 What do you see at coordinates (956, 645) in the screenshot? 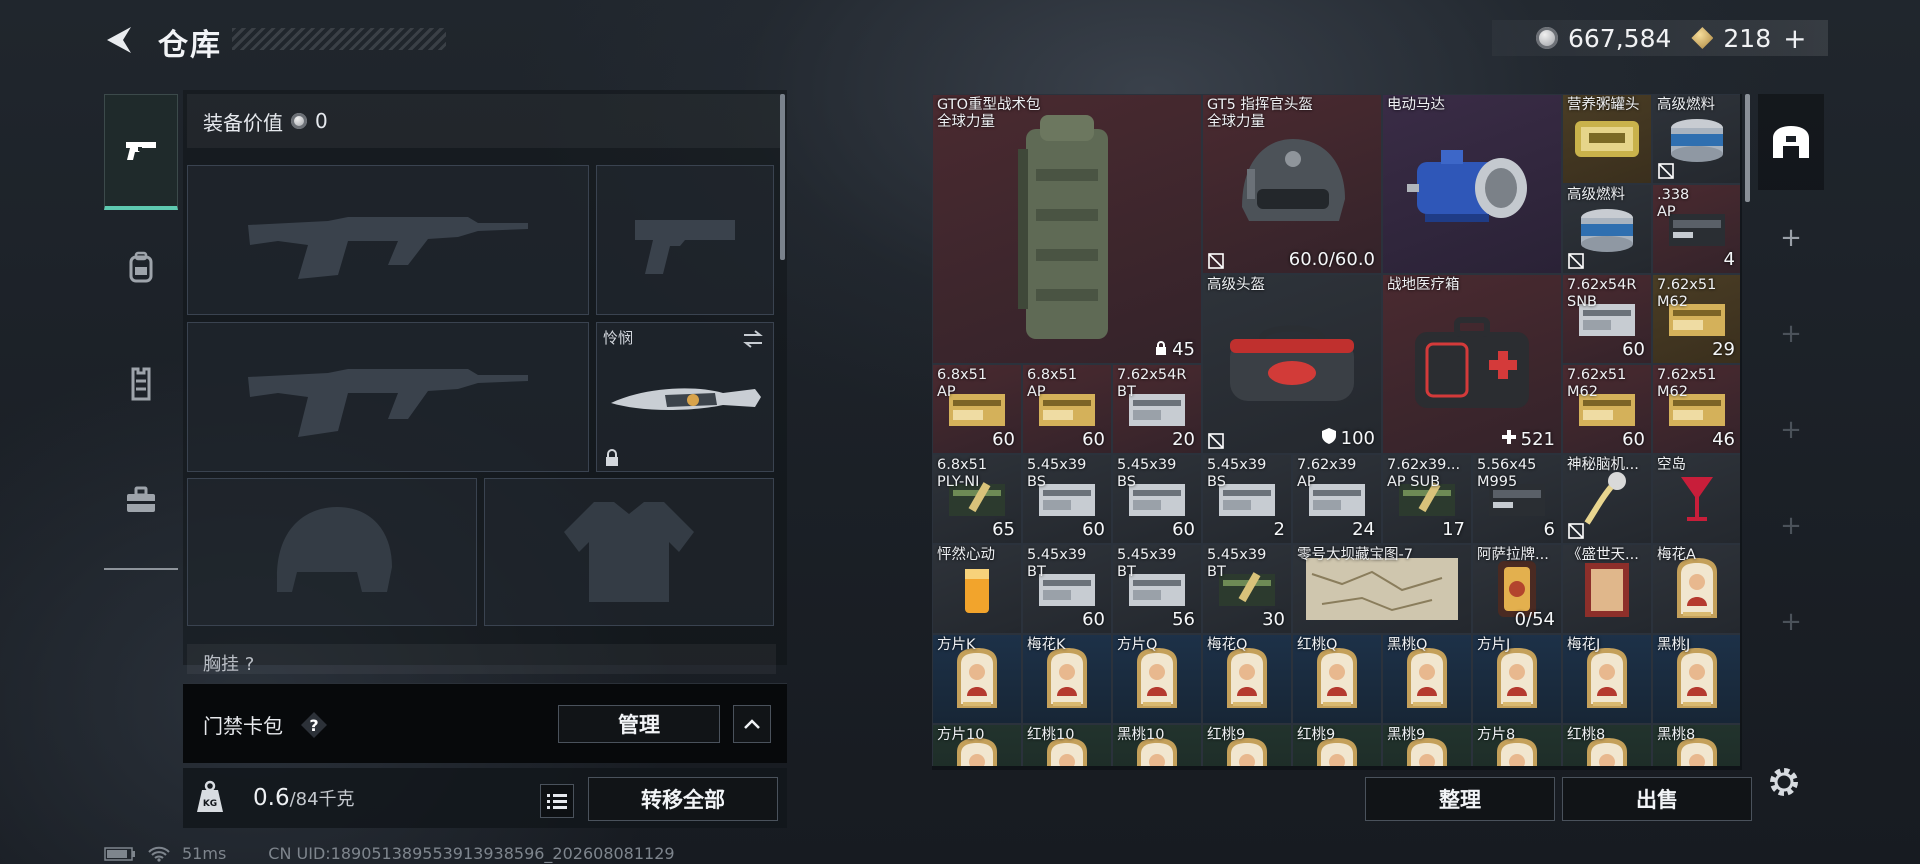
I see `item-name: 方片K` at bounding box center [956, 645].